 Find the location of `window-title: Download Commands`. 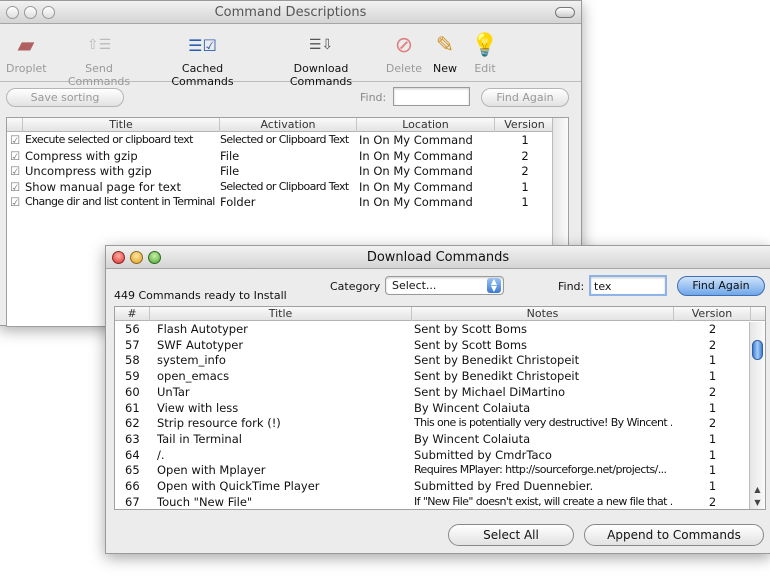

window-title: Download Commands is located at coordinates (438, 257).